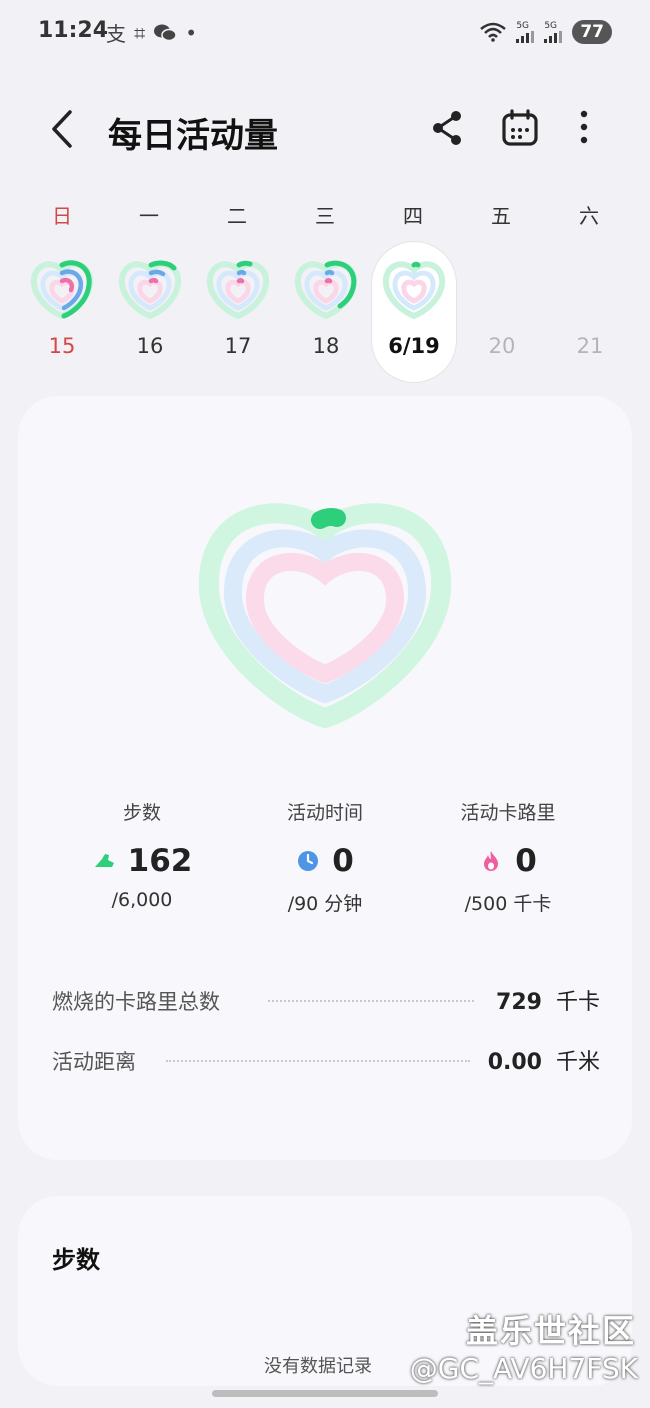 The image size is (650, 1408). What do you see at coordinates (237, 216) in the screenshot?
I see `weekday-tue: 二` at bounding box center [237, 216].